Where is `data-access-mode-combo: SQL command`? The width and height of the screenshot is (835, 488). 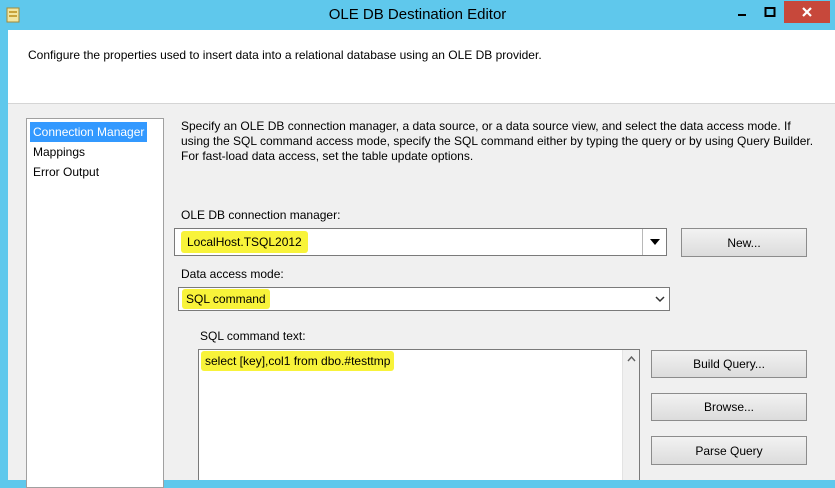
data-access-mode-combo: SQL command is located at coordinates (424, 299).